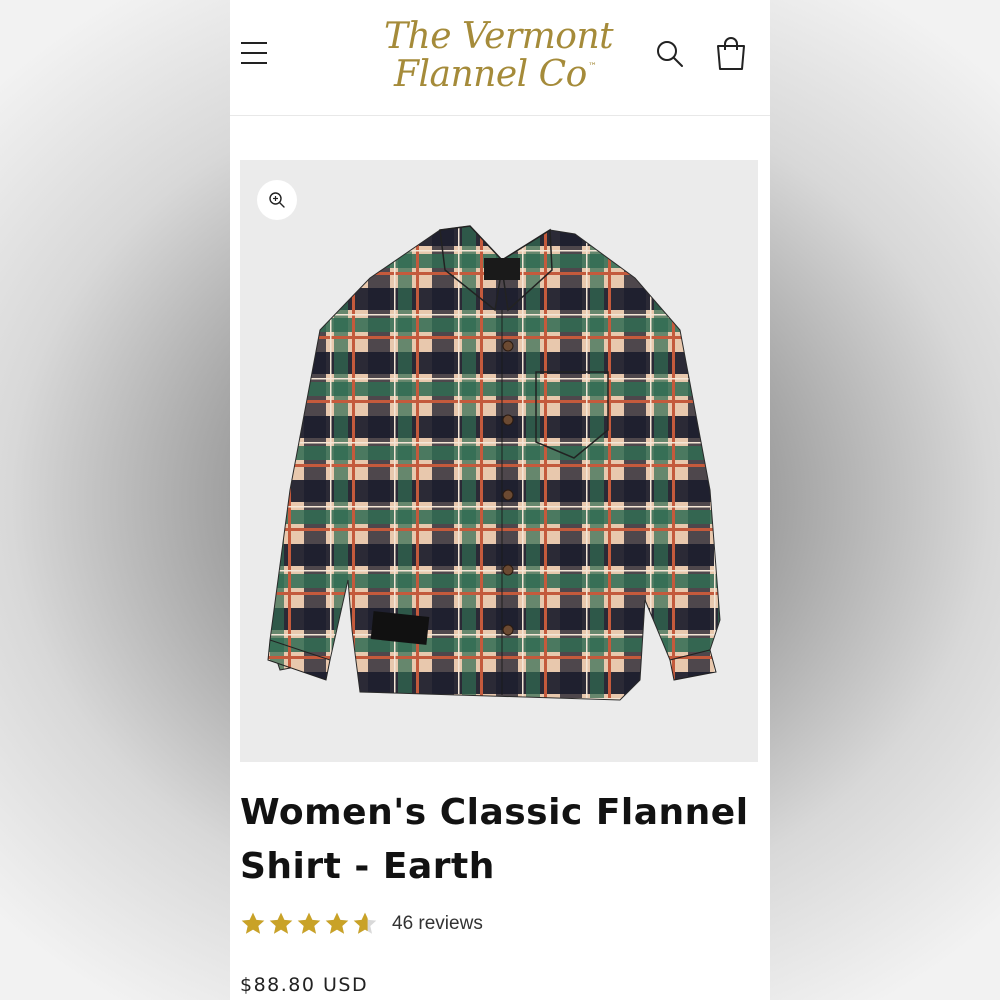 The width and height of the screenshot is (1000, 1000). I want to click on product-rating: 46 reviews, so click(361, 924).